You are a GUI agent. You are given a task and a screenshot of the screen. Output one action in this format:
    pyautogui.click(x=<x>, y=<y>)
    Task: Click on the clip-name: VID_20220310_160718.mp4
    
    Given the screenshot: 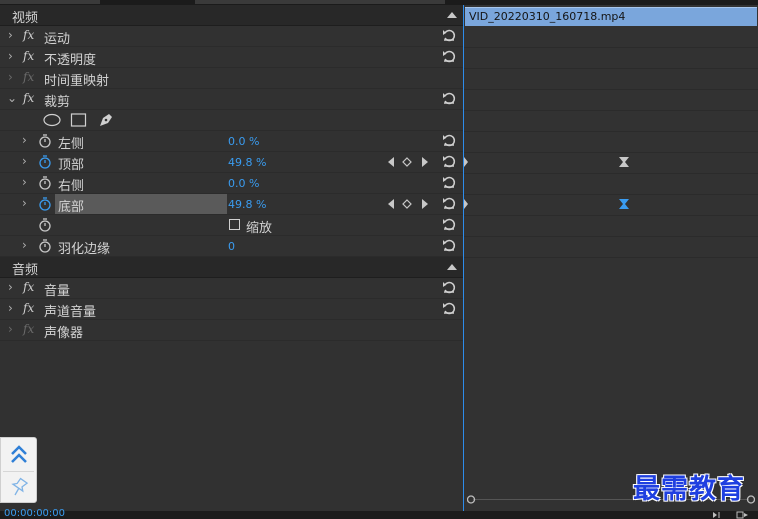 What is the action you would take?
    pyautogui.click(x=547, y=16)
    